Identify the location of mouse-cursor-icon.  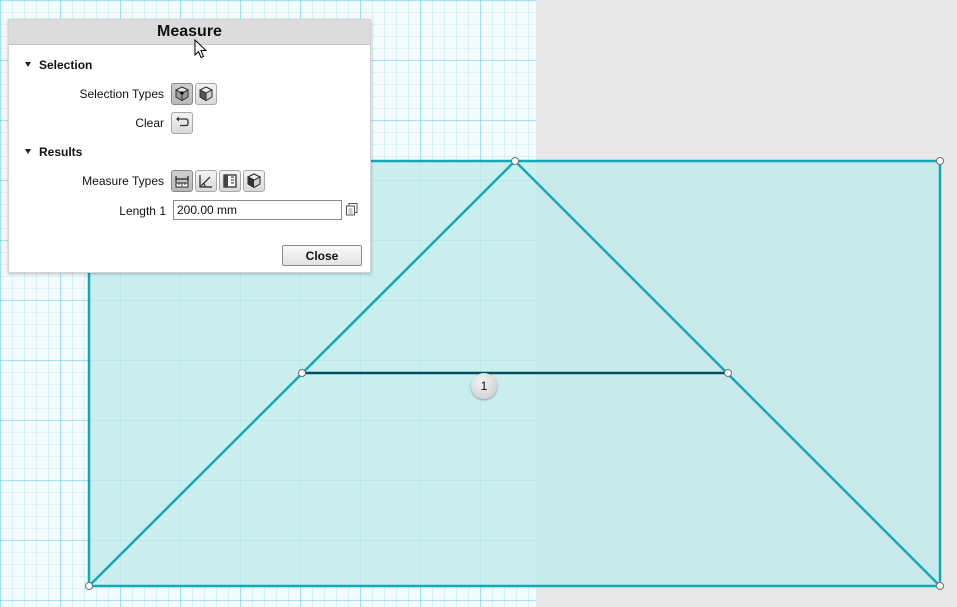
(200, 49).